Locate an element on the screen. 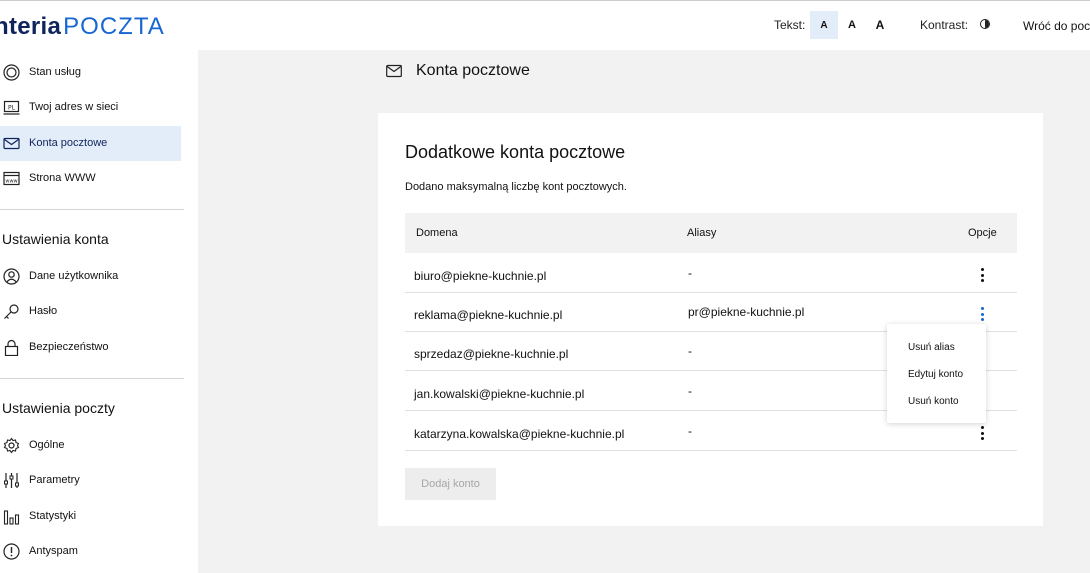 This screenshot has height=573, width=1090. menu-item-edit-account: Edytuj konto is located at coordinates (935, 374).